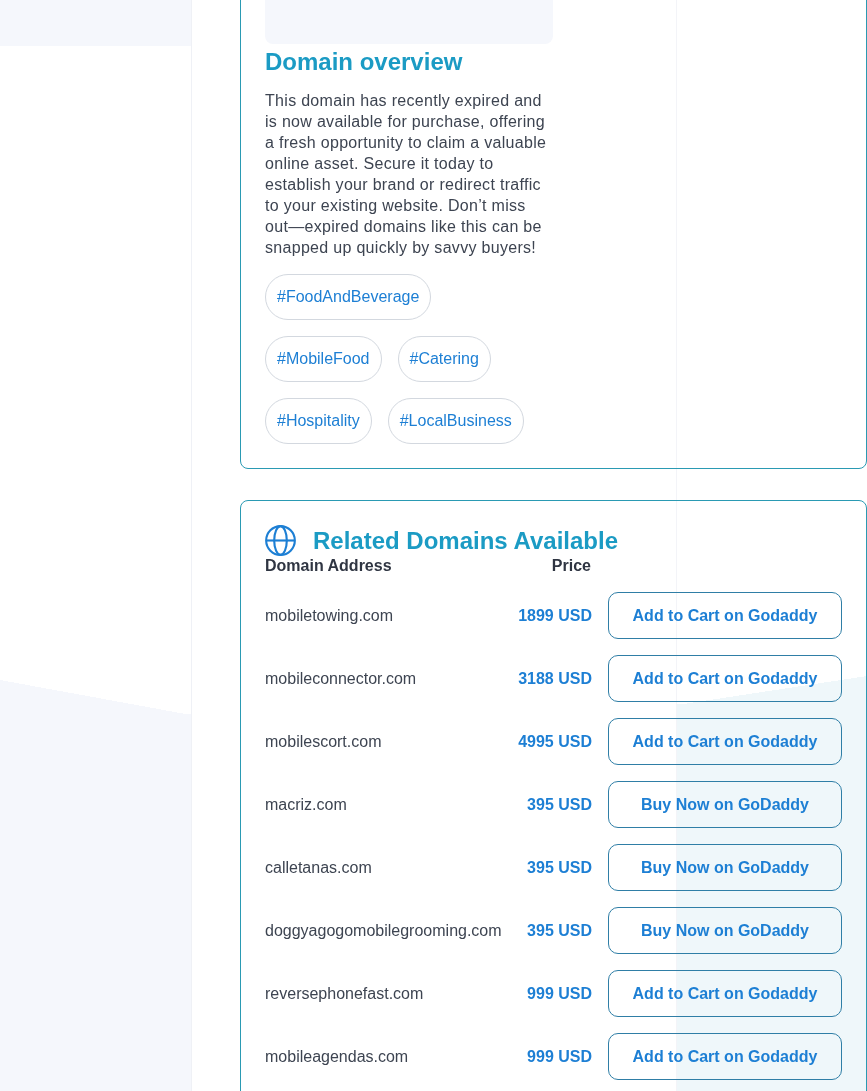 Image resolution: width=867 pixels, height=1091 pixels. Describe the element at coordinates (571, 566) in the screenshot. I see `column-header: Price` at that location.